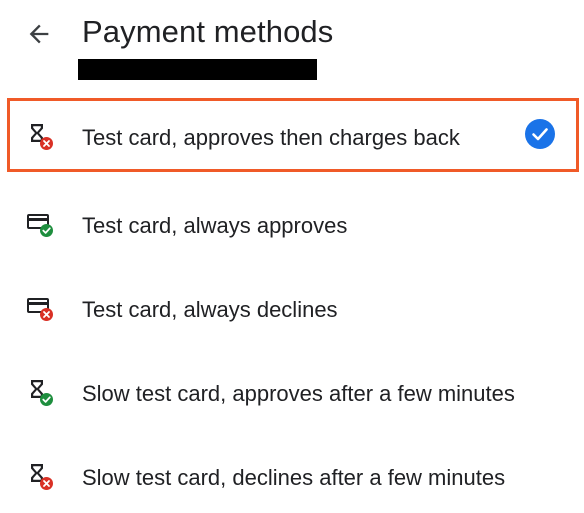 This screenshot has width=584, height=513. What do you see at coordinates (197, 69) in the screenshot?
I see `redacted-account-info` at bounding box center [197, 69].